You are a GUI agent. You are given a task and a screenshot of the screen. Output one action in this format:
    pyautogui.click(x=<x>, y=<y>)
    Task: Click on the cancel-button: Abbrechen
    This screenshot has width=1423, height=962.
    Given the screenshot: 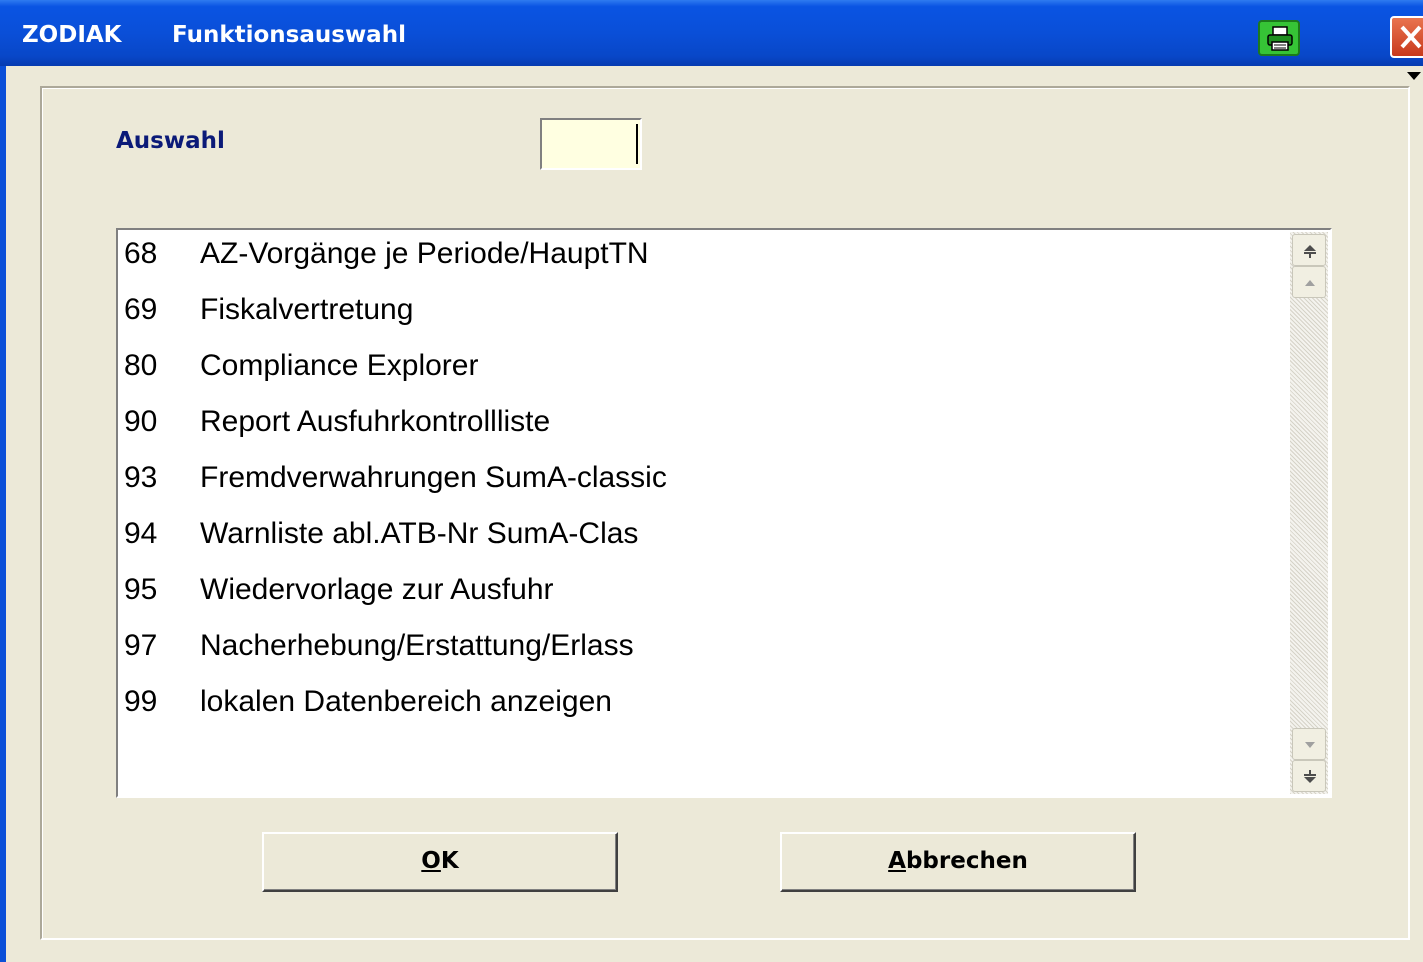 What is the action you would take?
    pyautogui.click(x=958, y=862)
    